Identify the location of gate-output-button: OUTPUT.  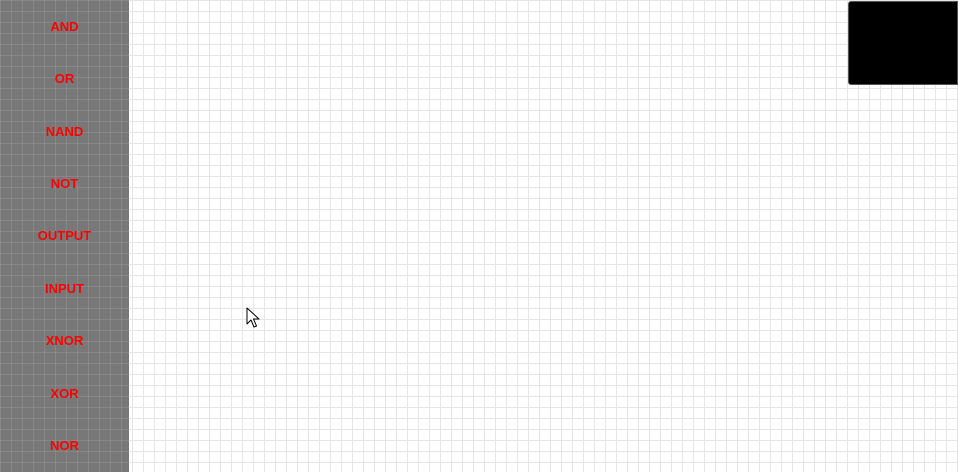
(64, 236).